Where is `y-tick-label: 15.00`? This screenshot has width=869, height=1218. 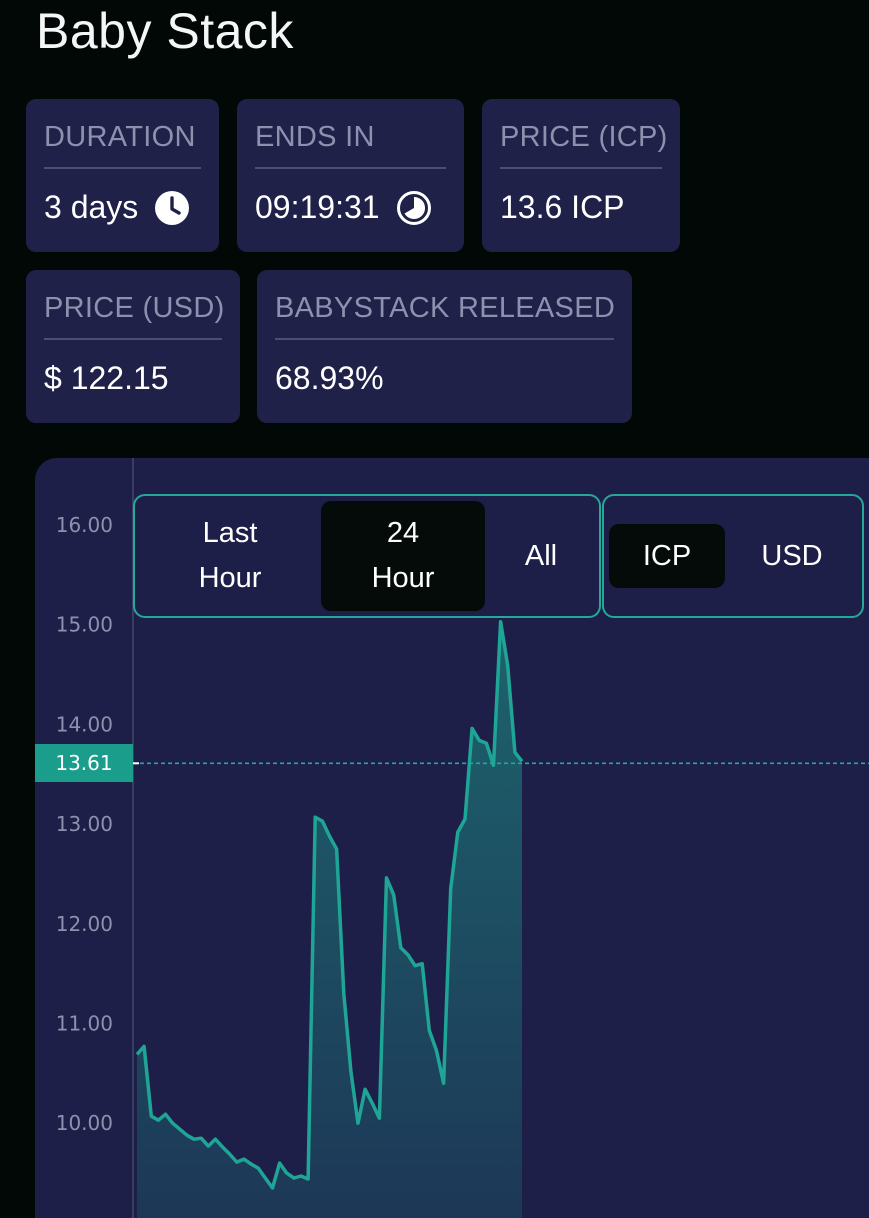 y-tick-label: 15.00 is located at coordinates (84, 625).